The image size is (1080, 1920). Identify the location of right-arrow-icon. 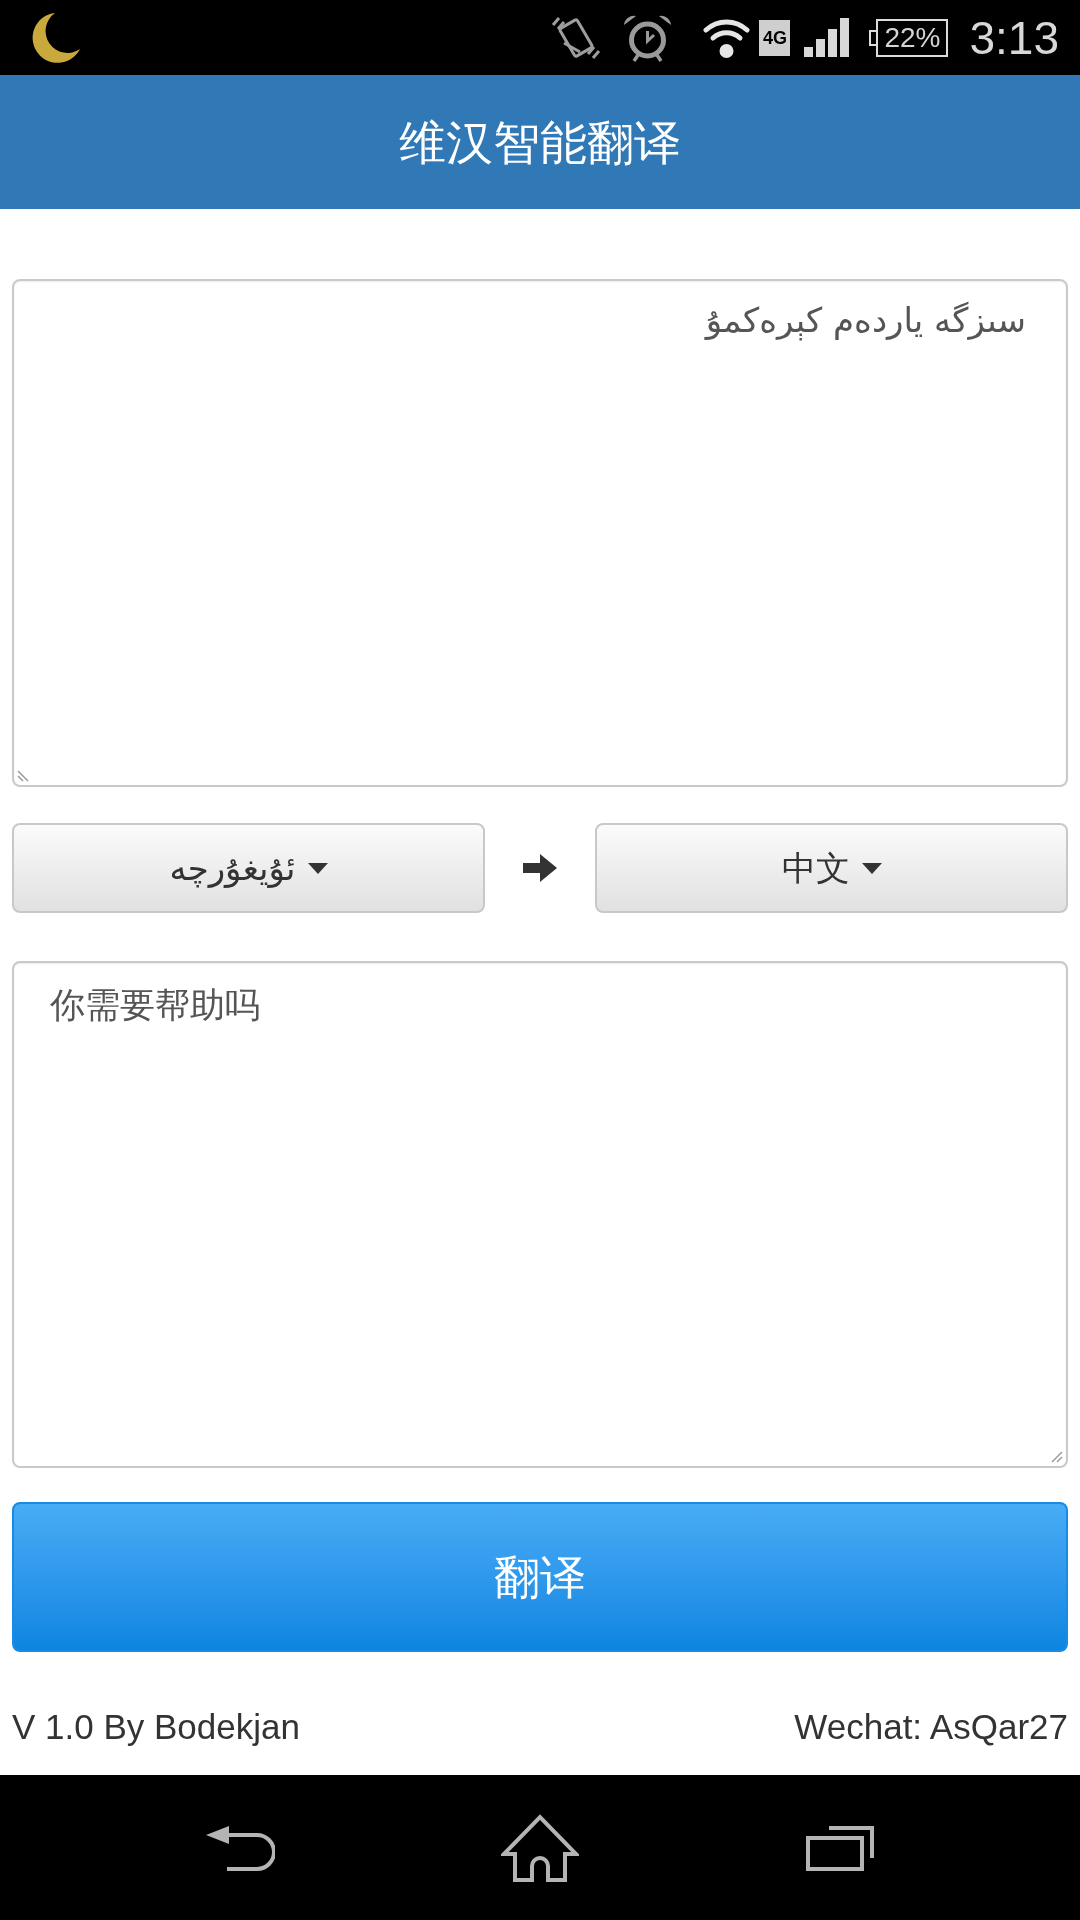
(540, 868).